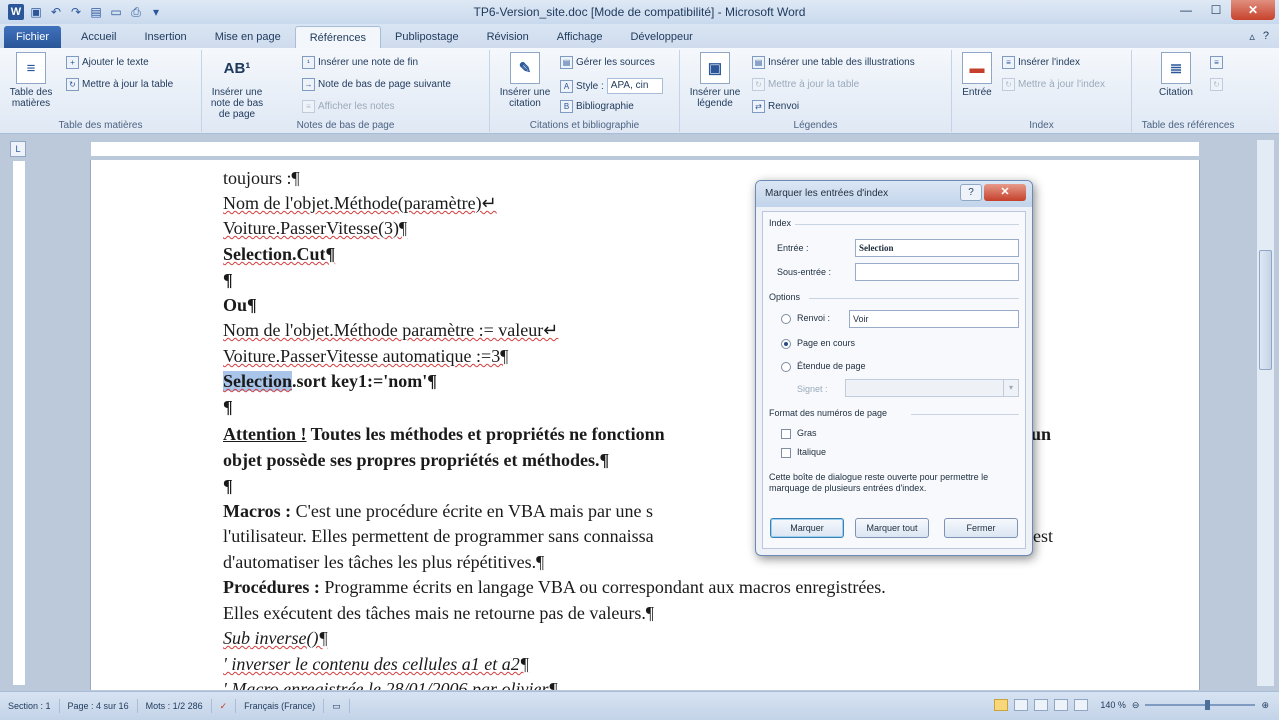  Describe the element at coordinates (894, 194) in the screenshot. I see `dialog-title-bar: Marquer les entrées d'index ? ✕` at that location.